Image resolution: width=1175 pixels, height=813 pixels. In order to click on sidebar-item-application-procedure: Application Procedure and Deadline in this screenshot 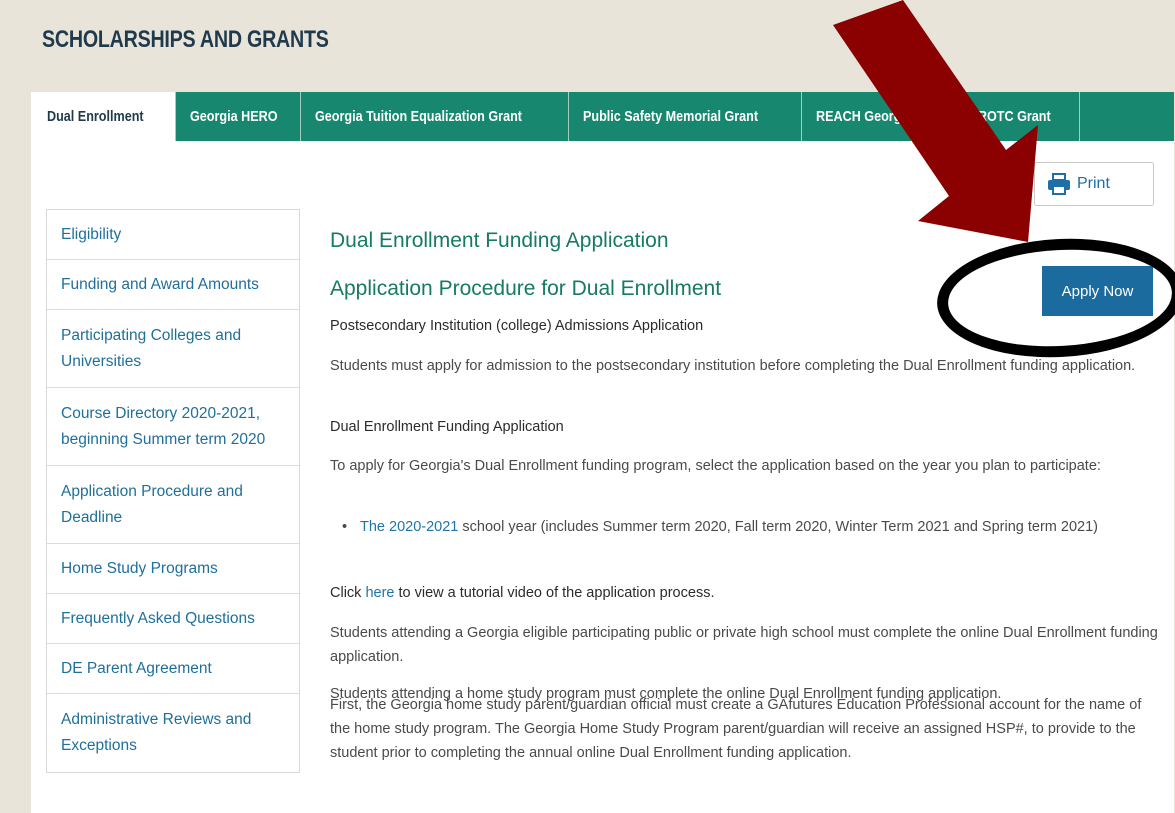, I will do `click(173, 505)`.